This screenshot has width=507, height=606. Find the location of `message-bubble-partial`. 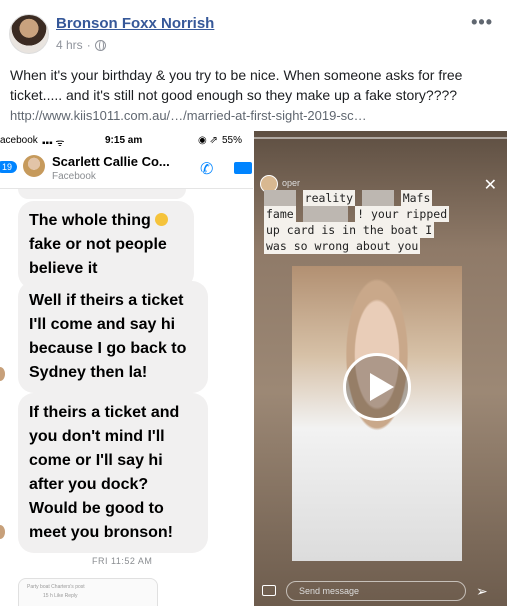

message-bubble-partial is located at coordinates (102, 194).